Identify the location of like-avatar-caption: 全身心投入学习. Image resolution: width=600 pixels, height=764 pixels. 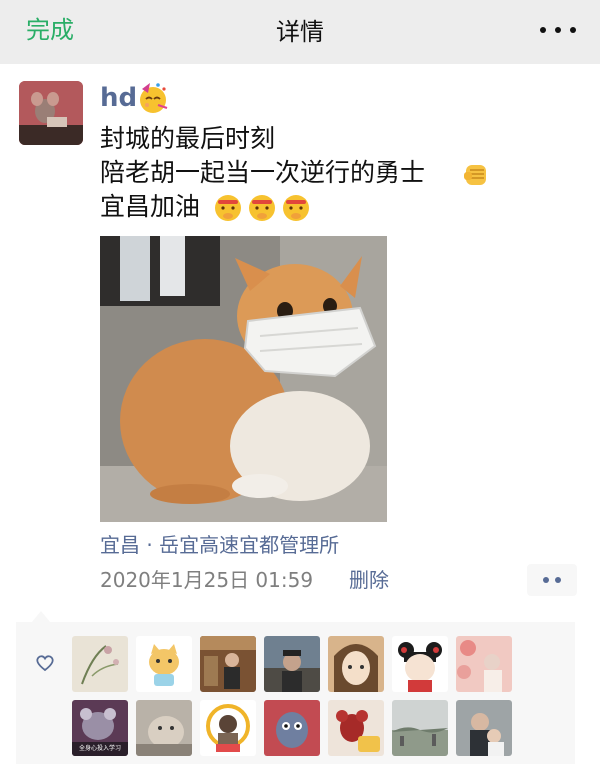
(99, 748).